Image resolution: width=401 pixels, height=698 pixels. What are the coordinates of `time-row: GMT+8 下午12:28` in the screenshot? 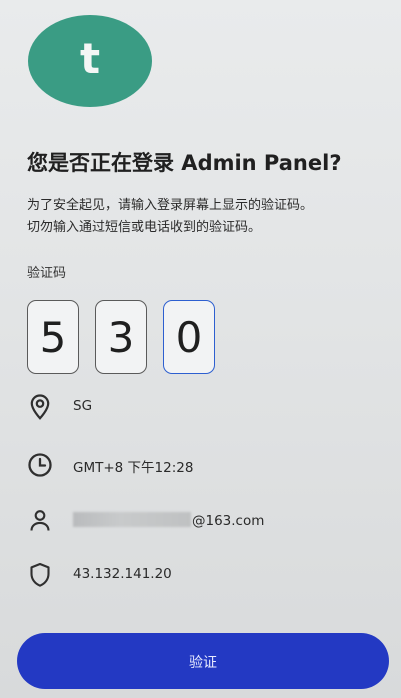 It's located at (207, 466).